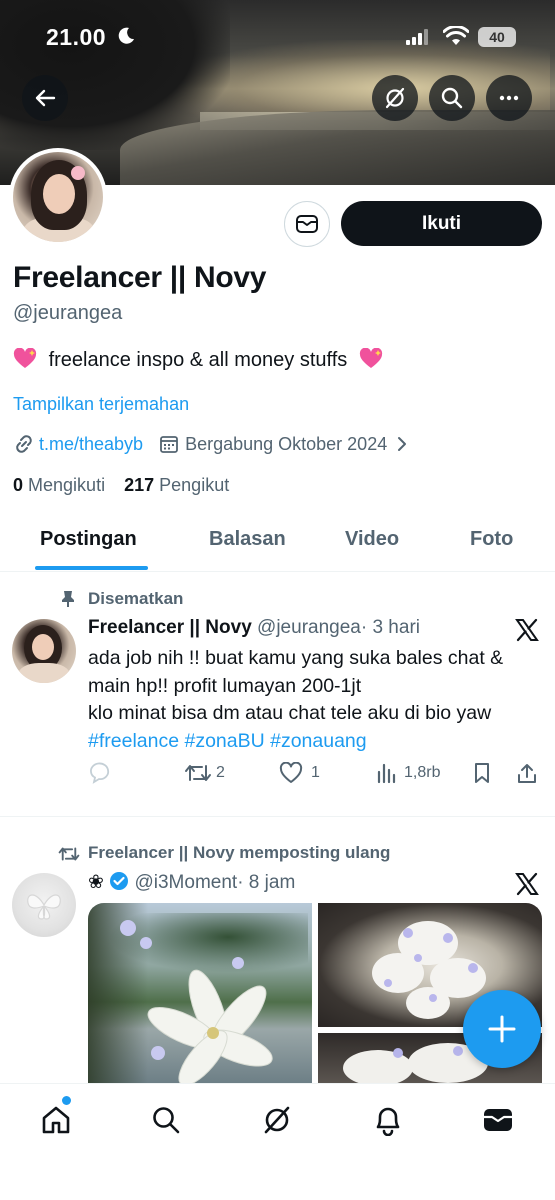 The width and height of the screenshot is (555, 1200). What do you see at coordinates (372, 539) in the screenshot?
I see `tab-video: Video` at bounding box center [372, 539].